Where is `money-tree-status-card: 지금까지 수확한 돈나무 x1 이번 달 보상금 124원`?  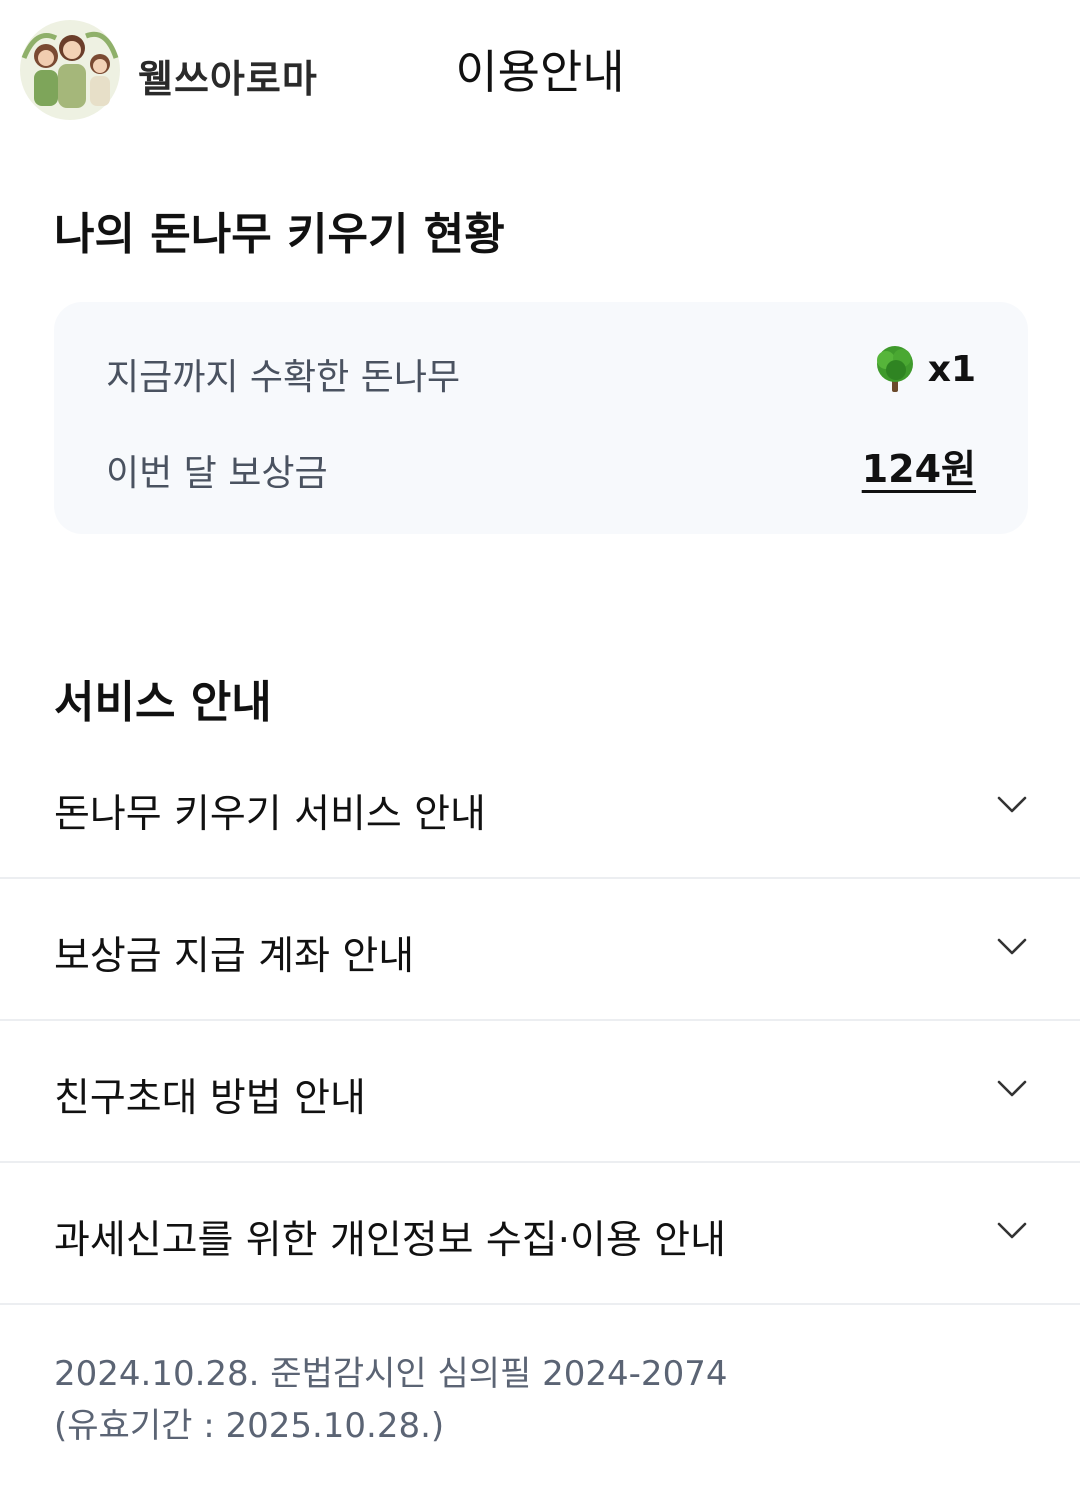
money-tree-status-card: 지금까지 수확한 돈나무 x1 이번 달 보상금 124원 is located at coordinates (541, 418).